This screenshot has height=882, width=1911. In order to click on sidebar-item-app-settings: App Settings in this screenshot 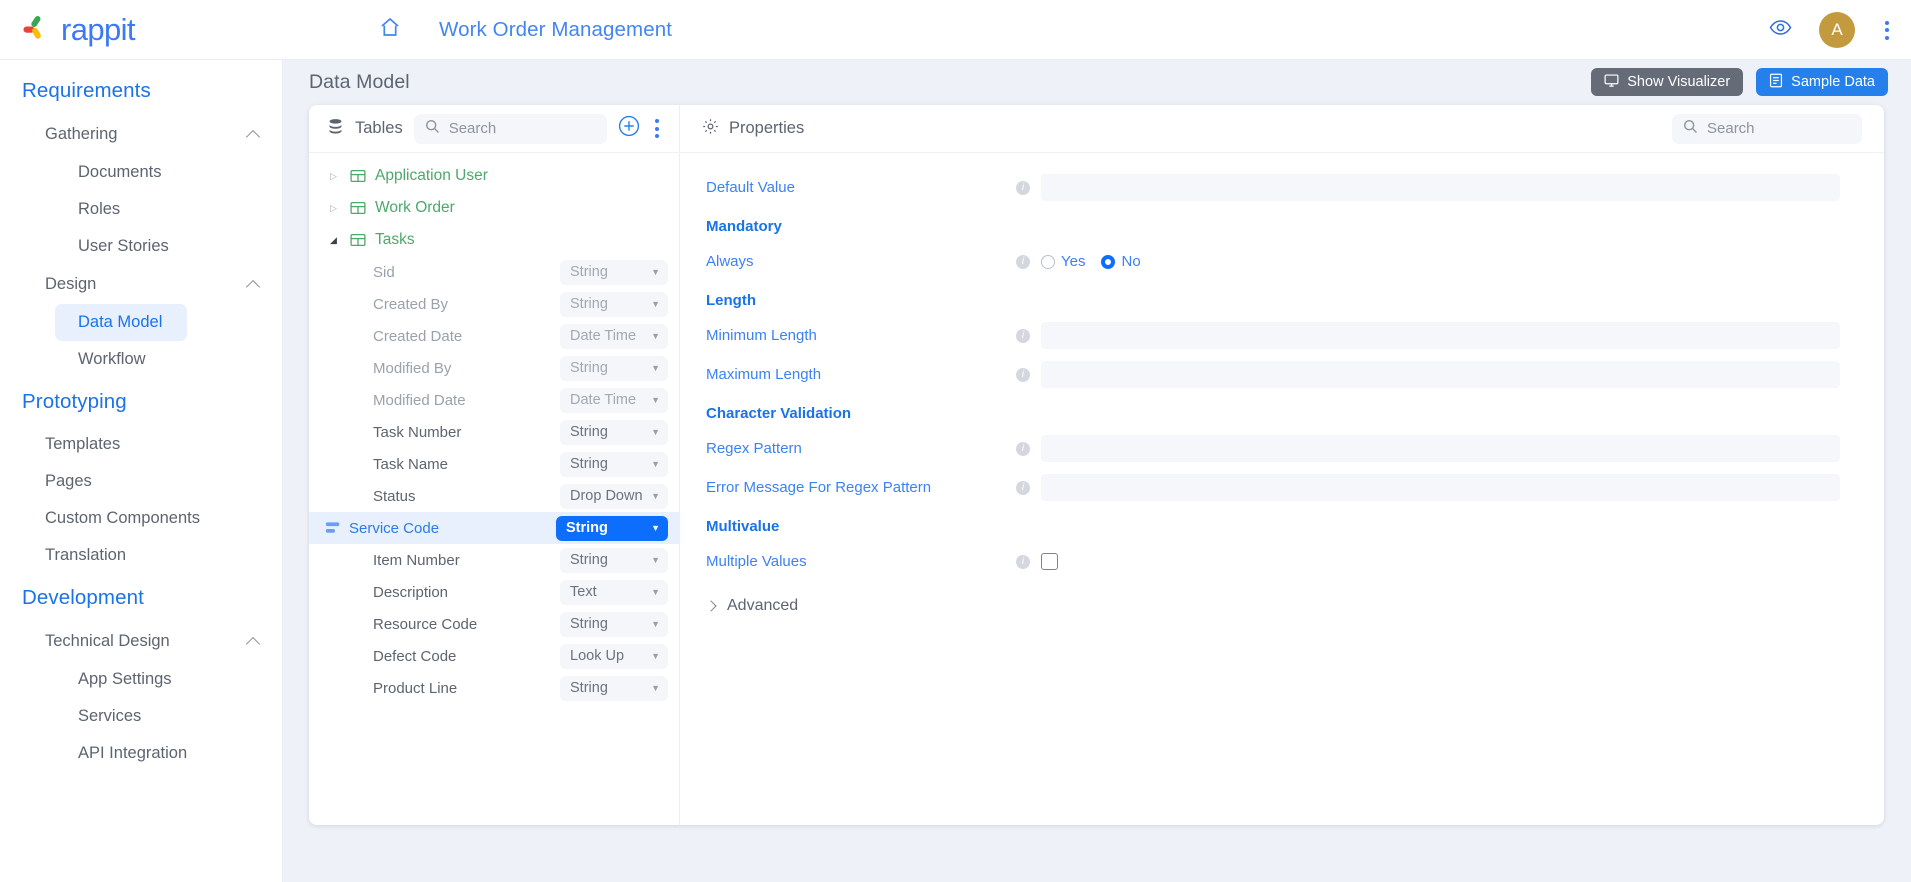, I will do `click(141, 679)`.